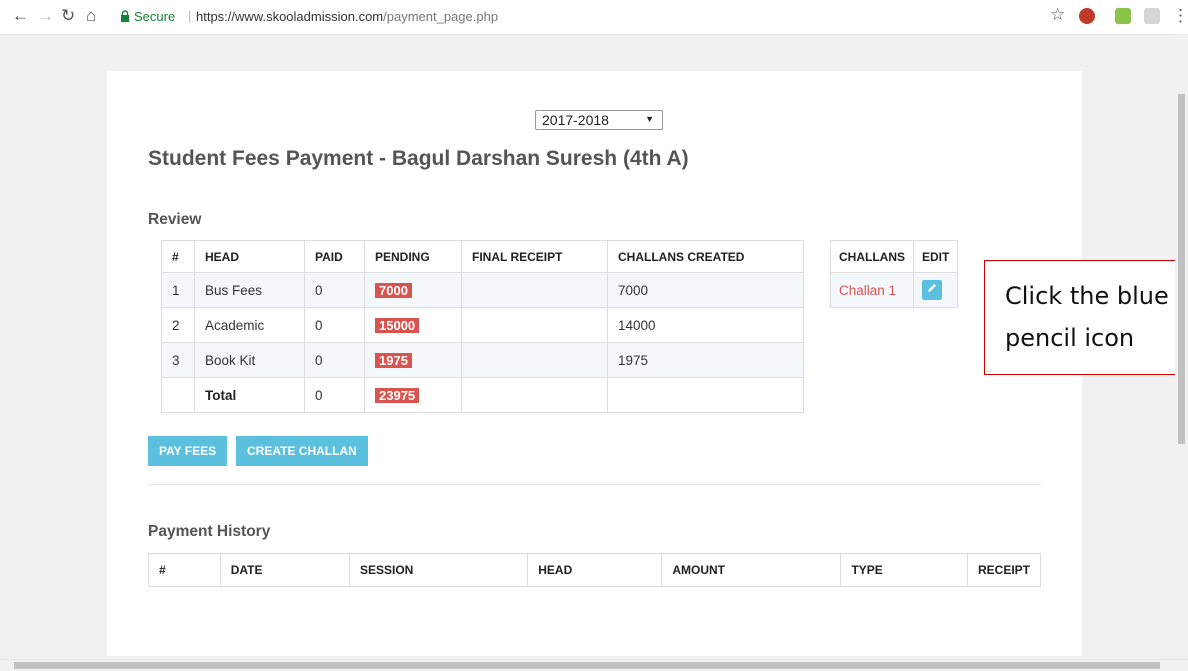 Image resolution: width=1188 pixels, height=671 pixels. What do you see at coordinates (249, 360) in the screenshot?
I see `row-head: Book Kit` at bounding box center [249, 360].